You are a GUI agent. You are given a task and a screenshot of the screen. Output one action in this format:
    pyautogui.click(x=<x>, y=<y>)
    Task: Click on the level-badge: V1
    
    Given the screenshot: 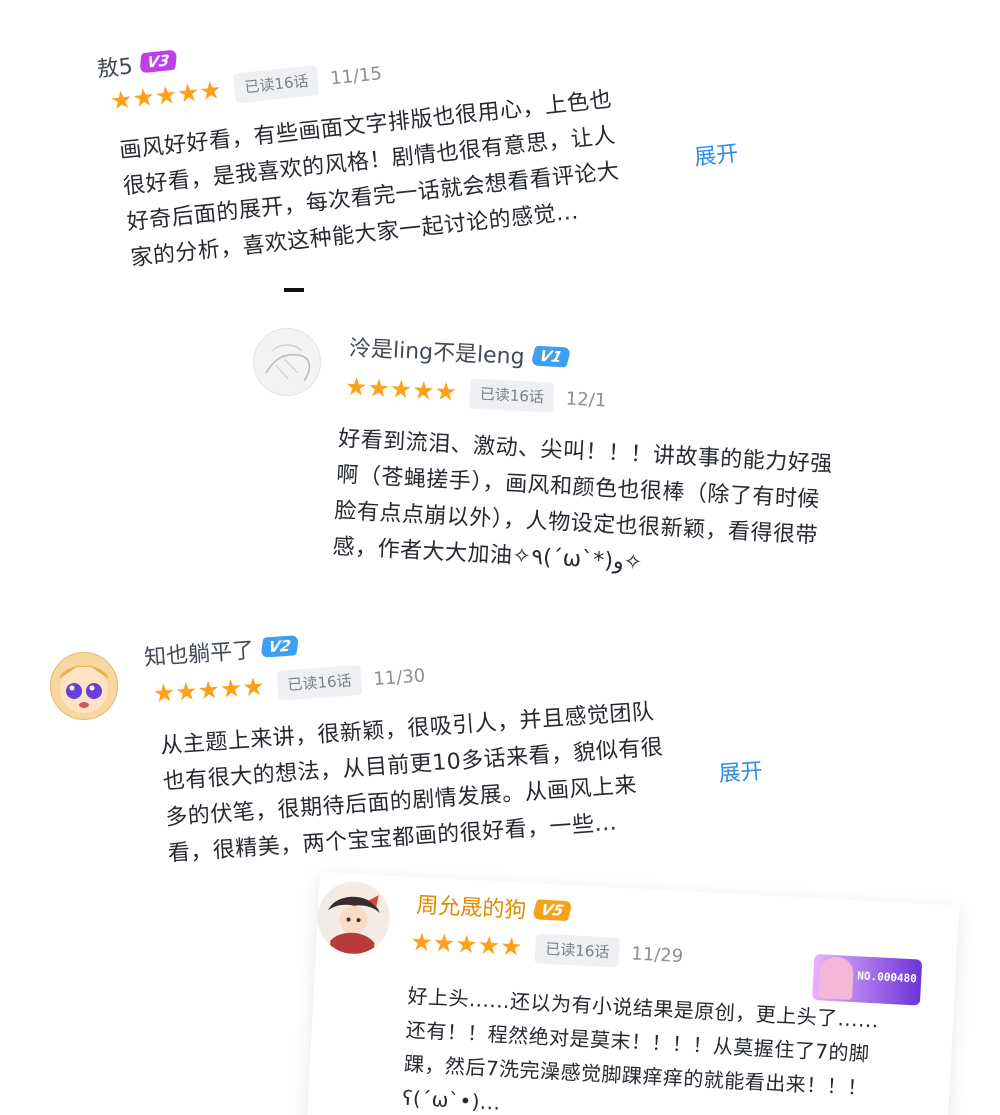 What is the action you would take?
    pyautogui.click(x=550, y=356)
    